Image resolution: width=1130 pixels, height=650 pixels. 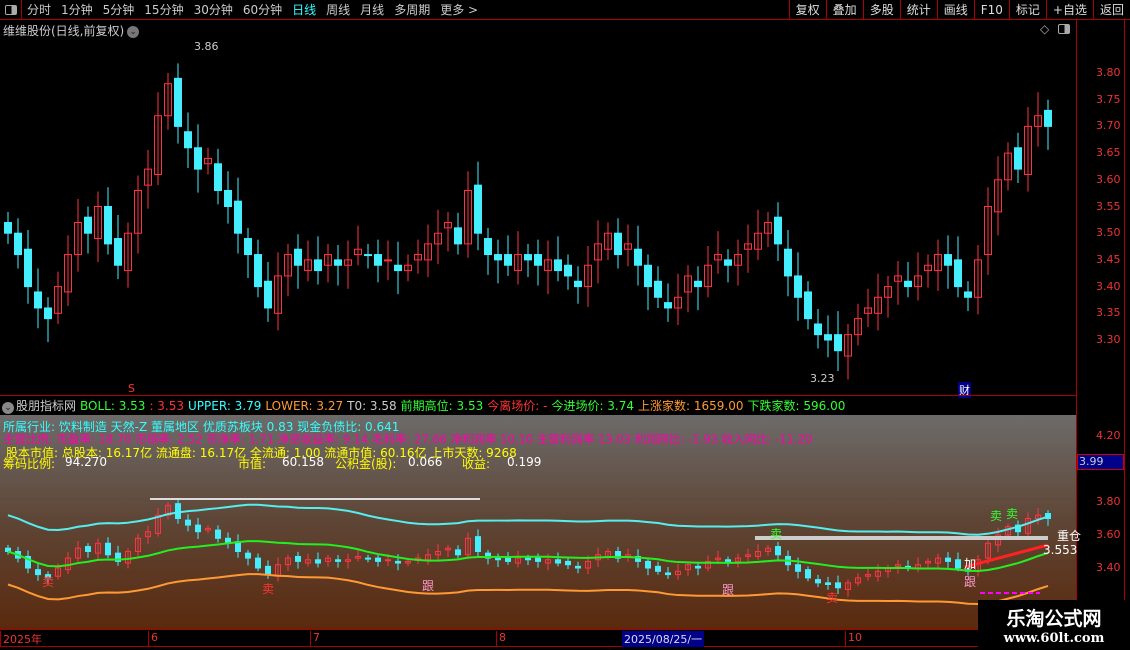 What do you see at coordinates (593, 406) in the screenshot?
I see `indicator-value: 今进场价: 3.74` at bounding box center [593, 406].